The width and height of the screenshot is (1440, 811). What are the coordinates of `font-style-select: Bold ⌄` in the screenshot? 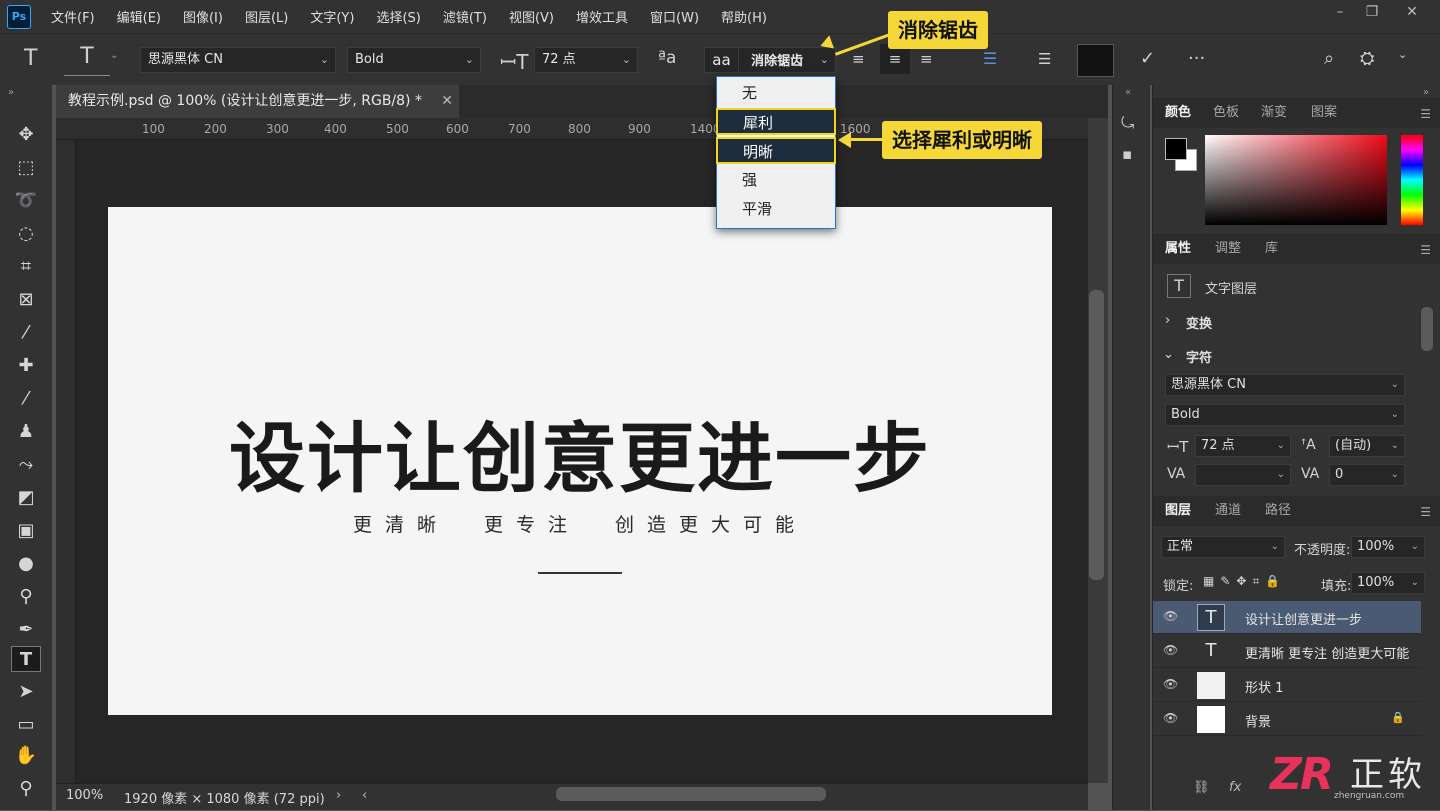 It's located at (414, 60).